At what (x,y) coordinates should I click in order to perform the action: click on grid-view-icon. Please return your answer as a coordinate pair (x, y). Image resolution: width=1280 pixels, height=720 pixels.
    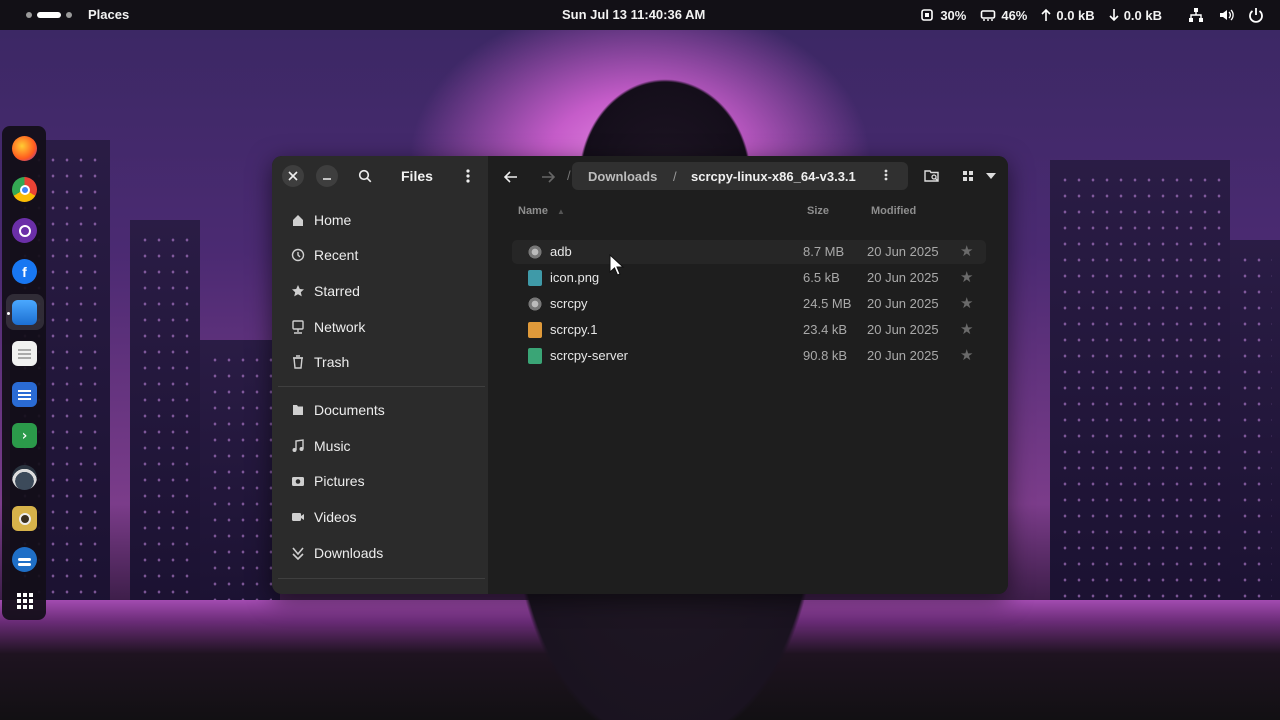
    Looking at the image, I should click on (968, 176).